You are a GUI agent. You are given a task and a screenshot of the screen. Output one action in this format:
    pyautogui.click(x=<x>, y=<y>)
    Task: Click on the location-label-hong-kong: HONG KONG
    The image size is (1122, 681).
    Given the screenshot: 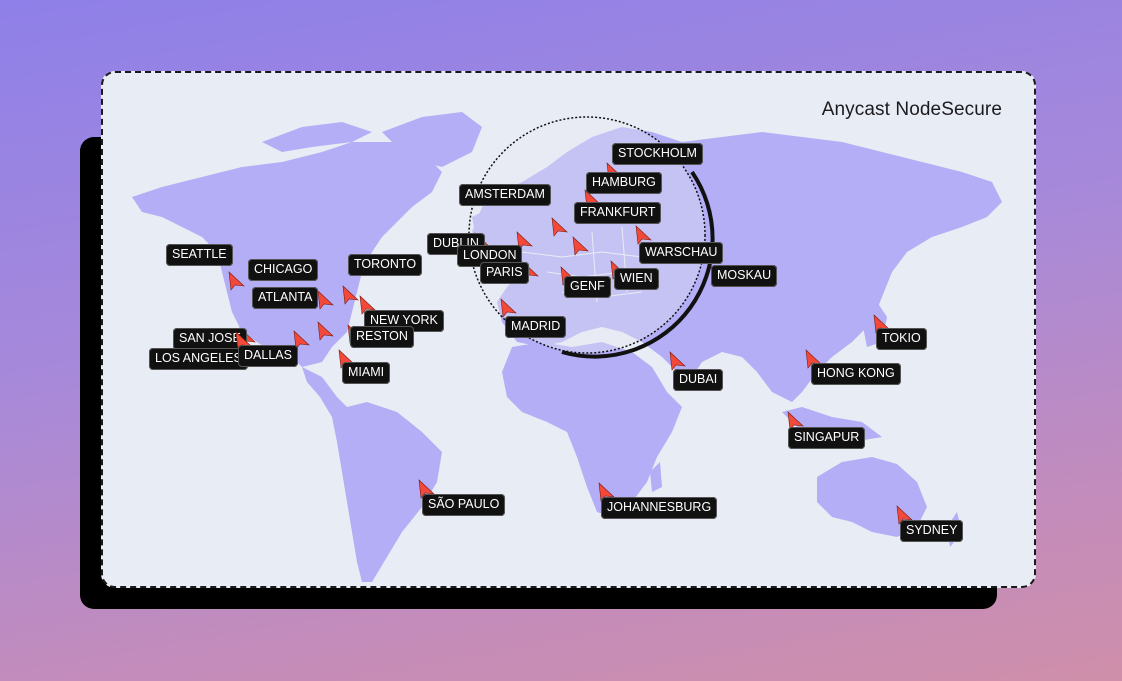 What is the action you would take?
    pyautogui.click(x=856, y=374)
    